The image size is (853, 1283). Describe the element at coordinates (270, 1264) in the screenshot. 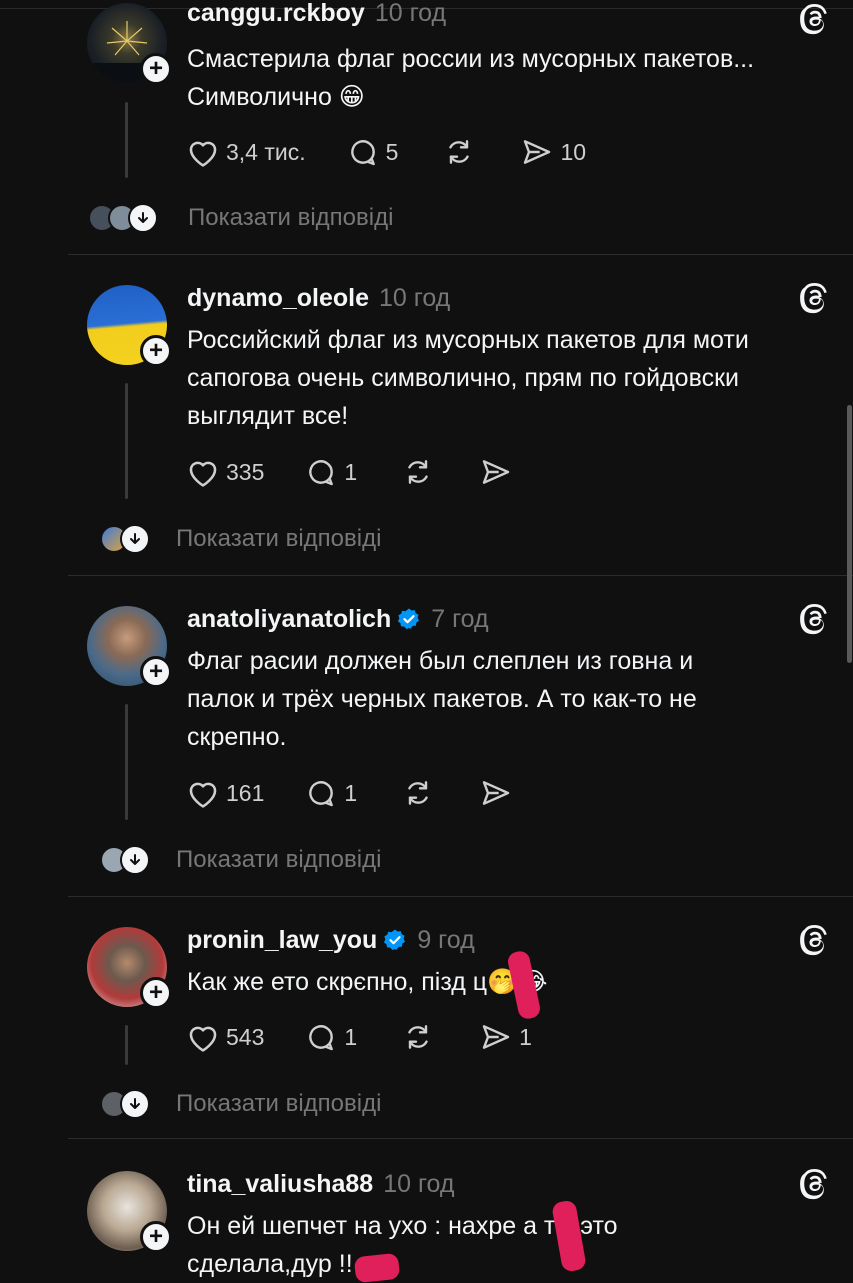

I see `post-text-line: сделала,дур !!` at that location.